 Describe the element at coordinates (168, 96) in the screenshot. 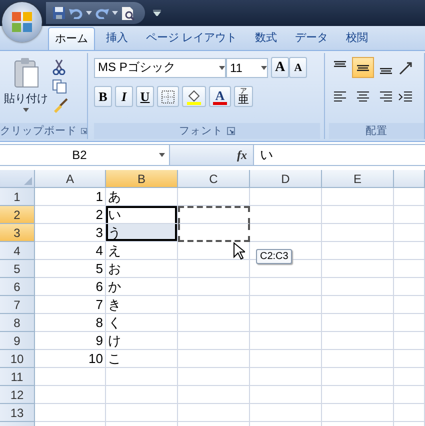

I see `borders-button` at that location.